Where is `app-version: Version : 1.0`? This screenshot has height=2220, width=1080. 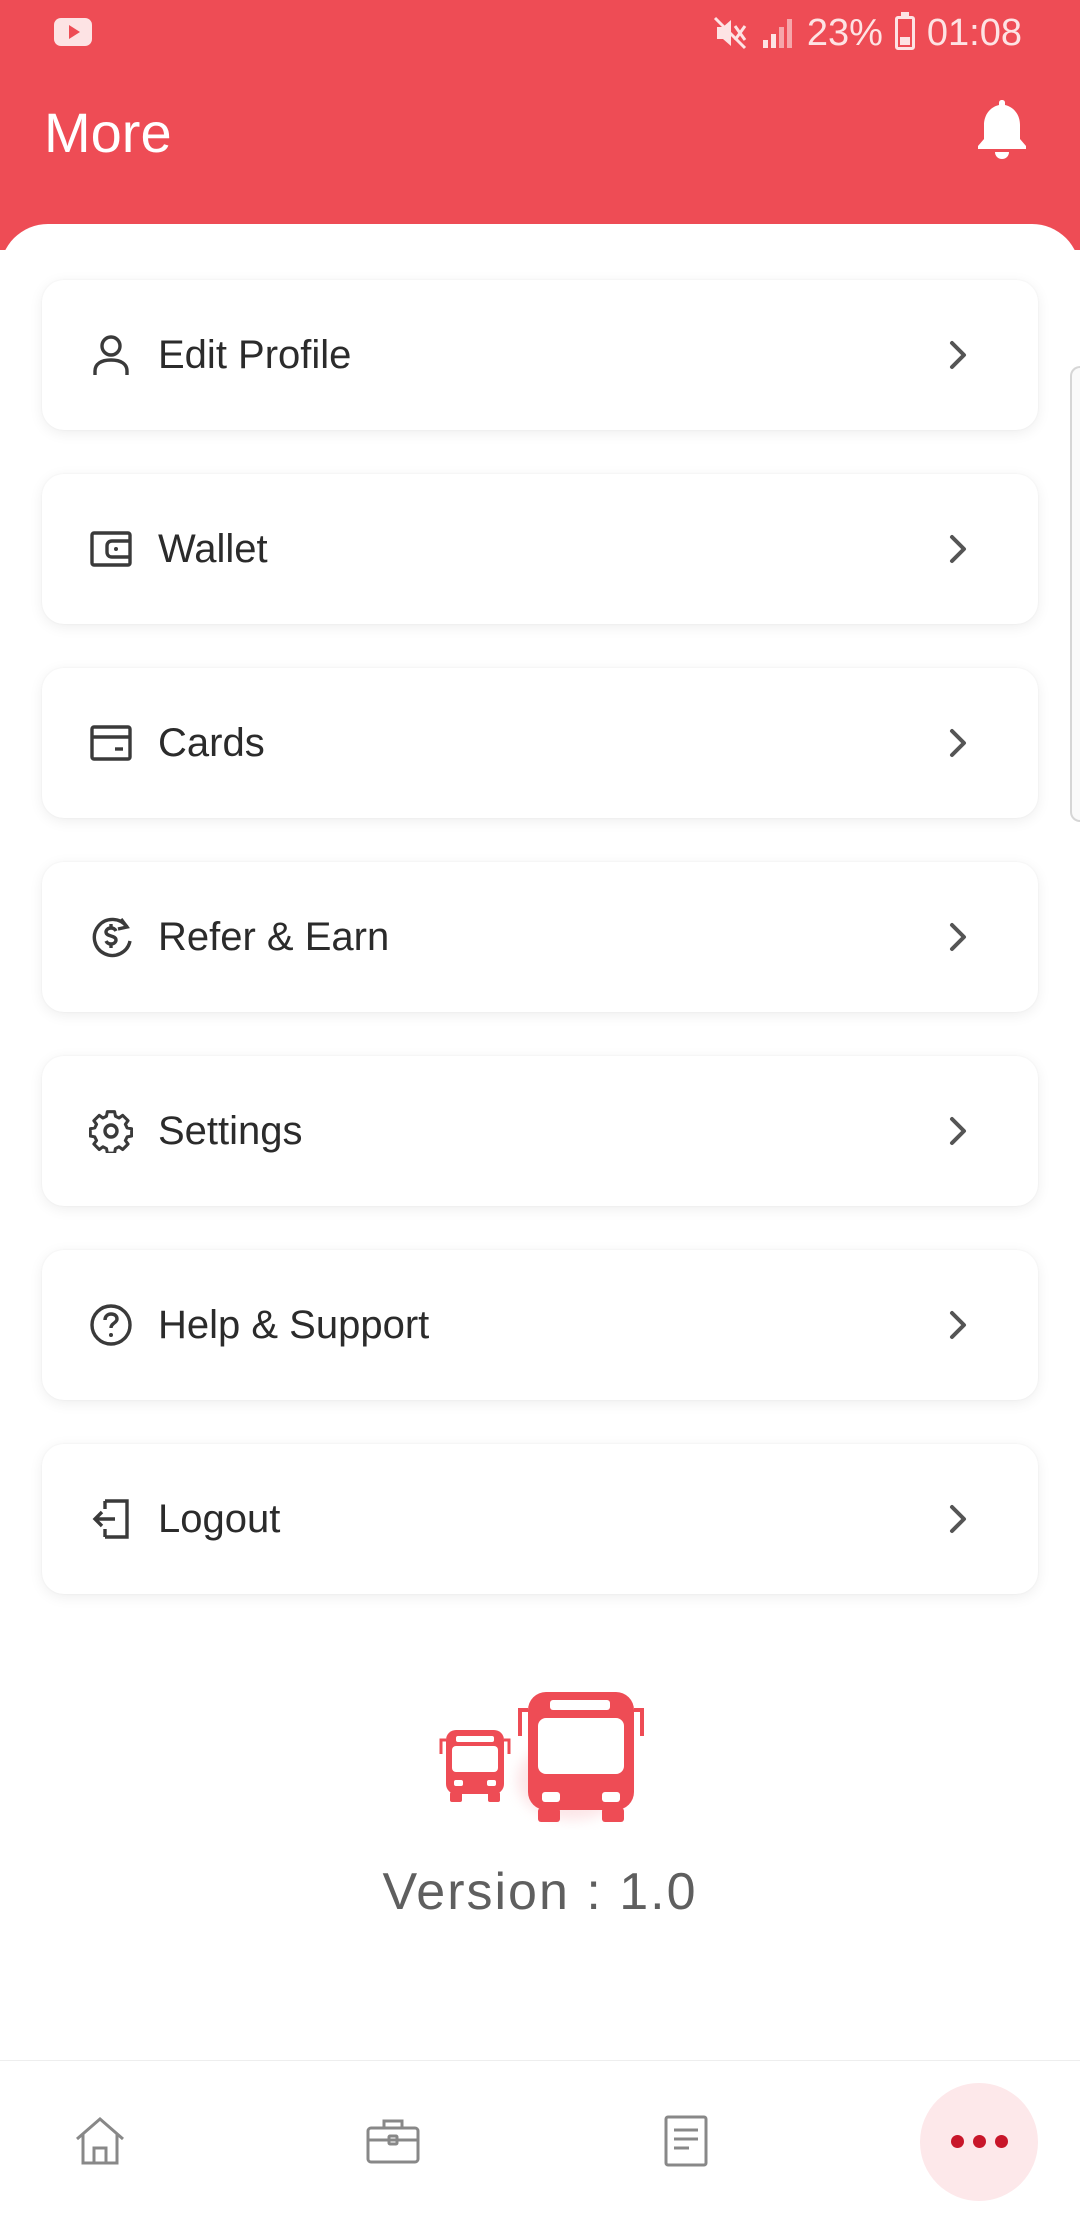
app-version: Version : 1.0 is located at coordinates (540, 1892).